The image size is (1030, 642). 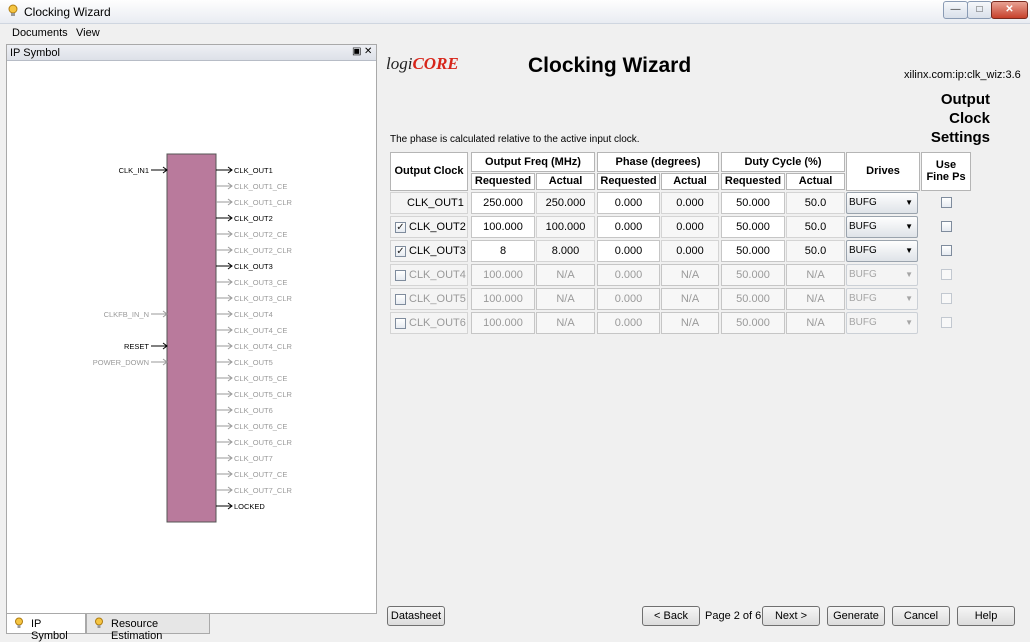 I want to click on minimize-button: —, so click(x=955, y=10).